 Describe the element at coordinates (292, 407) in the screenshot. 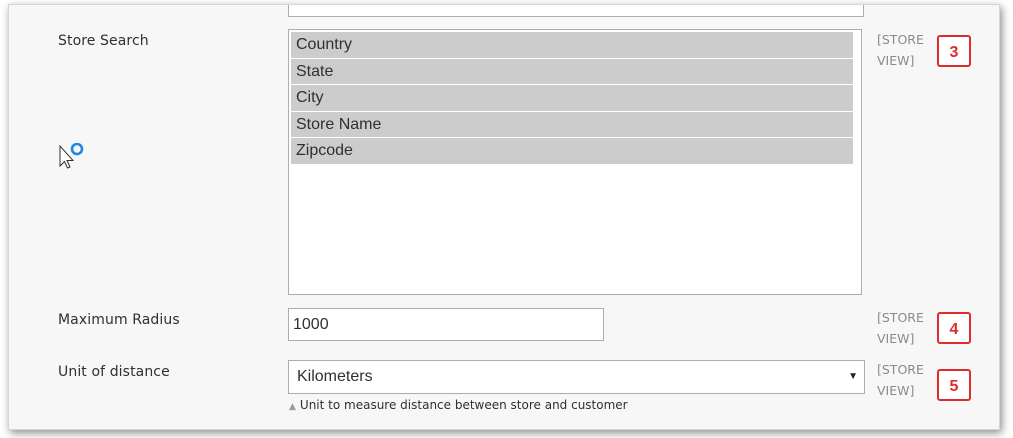

I see `triangle-up-icon: ▲` at that location.